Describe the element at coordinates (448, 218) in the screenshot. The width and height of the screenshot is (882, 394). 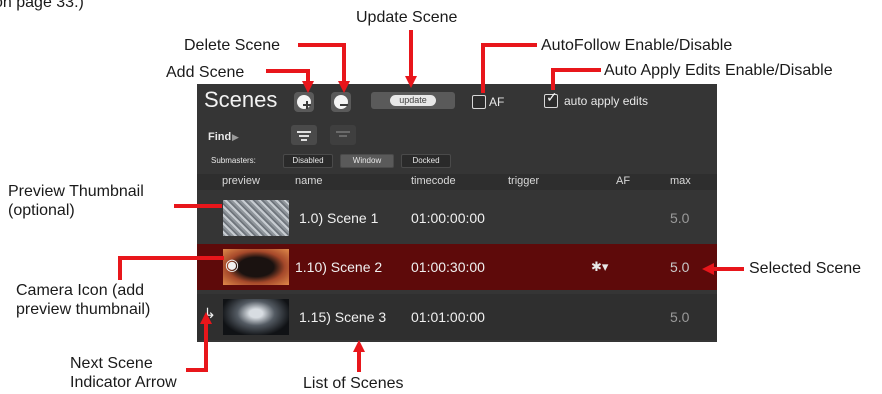
I see `scene-timecode: 01:00:00:00` at that location.